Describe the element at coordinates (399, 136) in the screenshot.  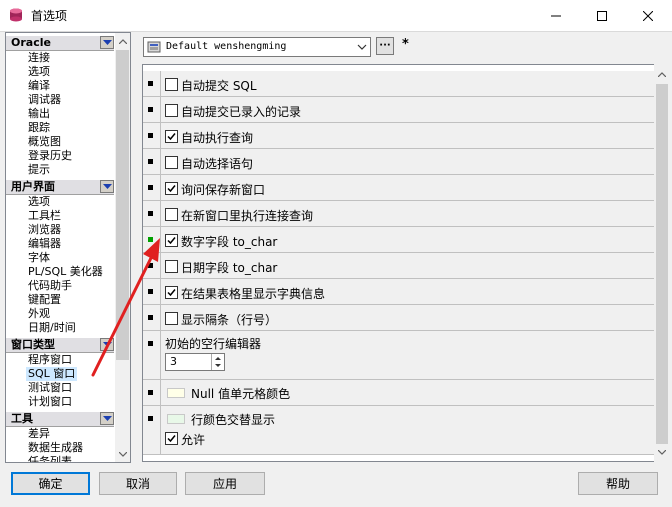
I see `option-row: 自动执行查询` at that location.